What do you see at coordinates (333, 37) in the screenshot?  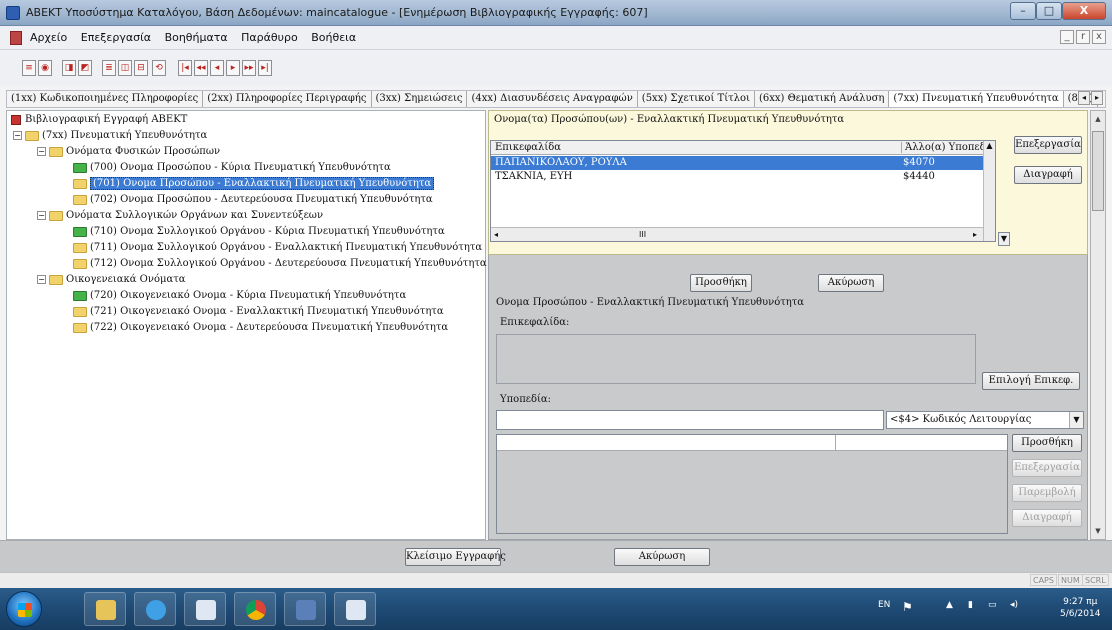 I see `menu-help: Βοήθεια` at bounding box center [333, 37].